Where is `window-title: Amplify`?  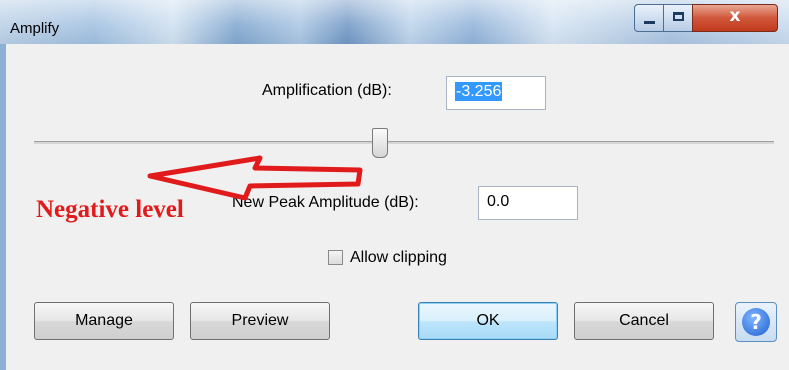 window-title: Amplify is located at coordinates (35, 28).